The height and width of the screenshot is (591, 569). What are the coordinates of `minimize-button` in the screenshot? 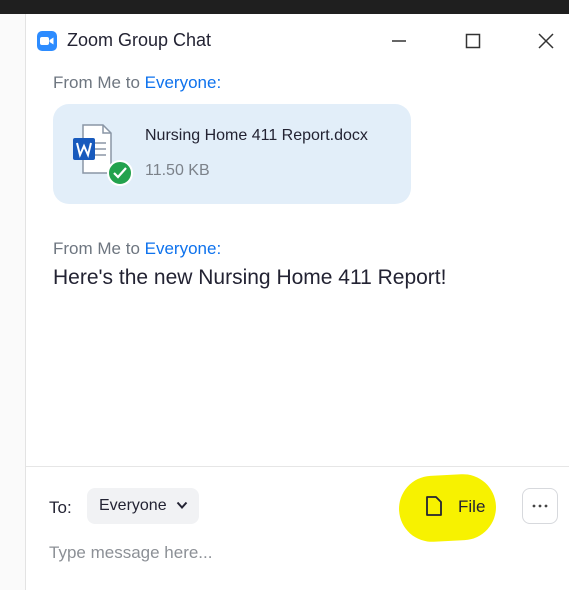 It's located at (399, 41).